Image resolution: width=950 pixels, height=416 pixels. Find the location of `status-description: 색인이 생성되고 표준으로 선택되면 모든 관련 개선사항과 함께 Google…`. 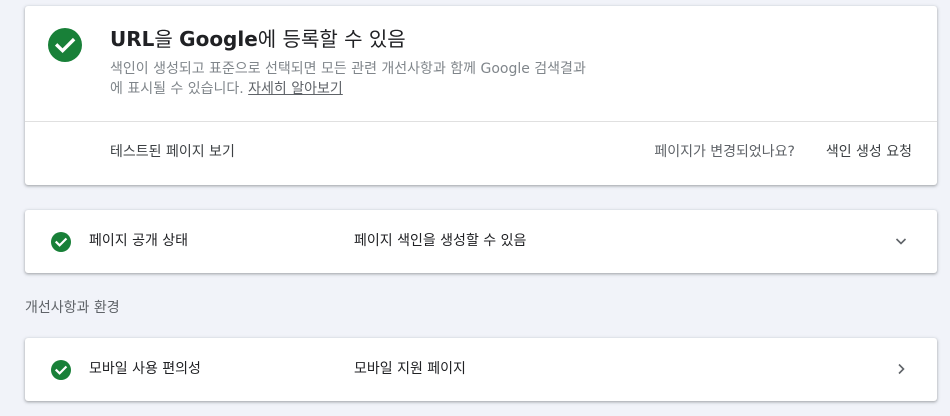

status-description: 색인이 생성되고 표준으로 선택되면 모든 관련 개선사항과 함께 Google… is located at coordinates (410, 79).